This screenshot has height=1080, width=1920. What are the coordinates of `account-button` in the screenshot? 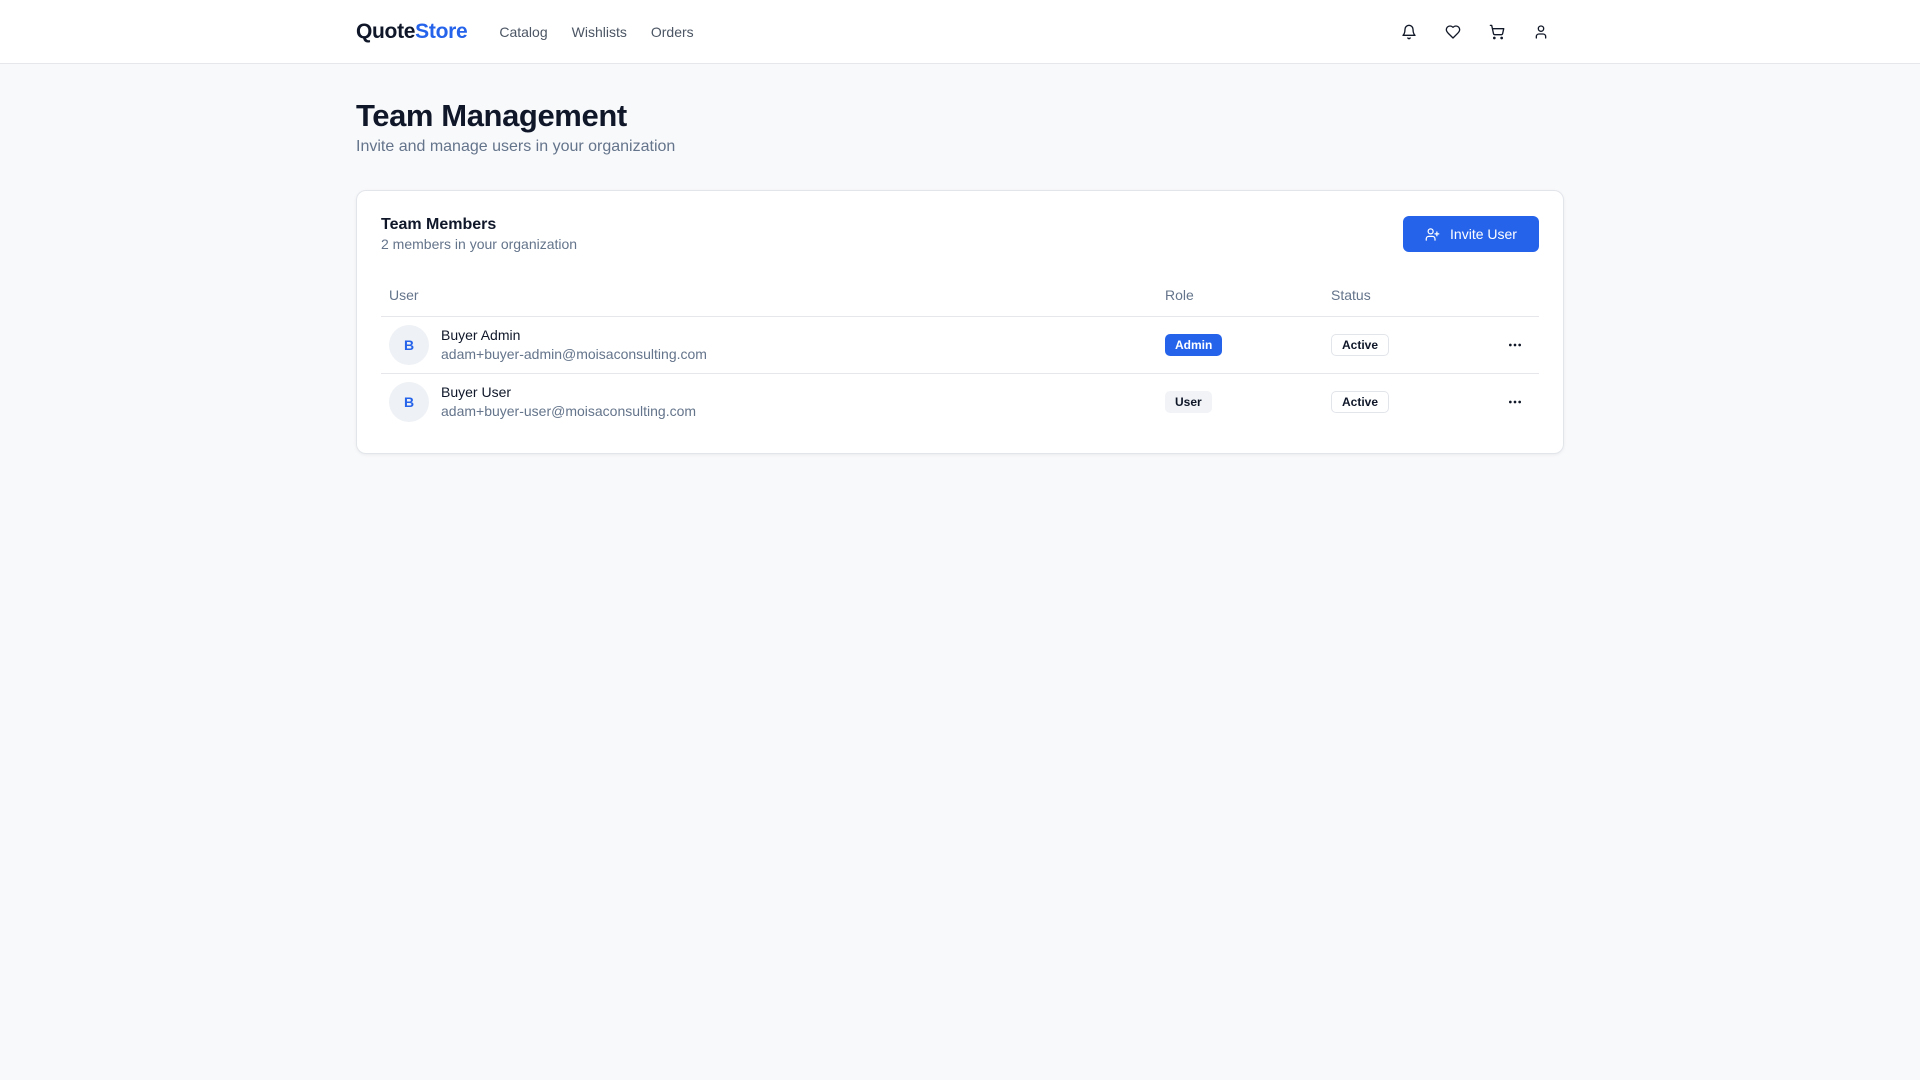 It's located at (1541, 32).